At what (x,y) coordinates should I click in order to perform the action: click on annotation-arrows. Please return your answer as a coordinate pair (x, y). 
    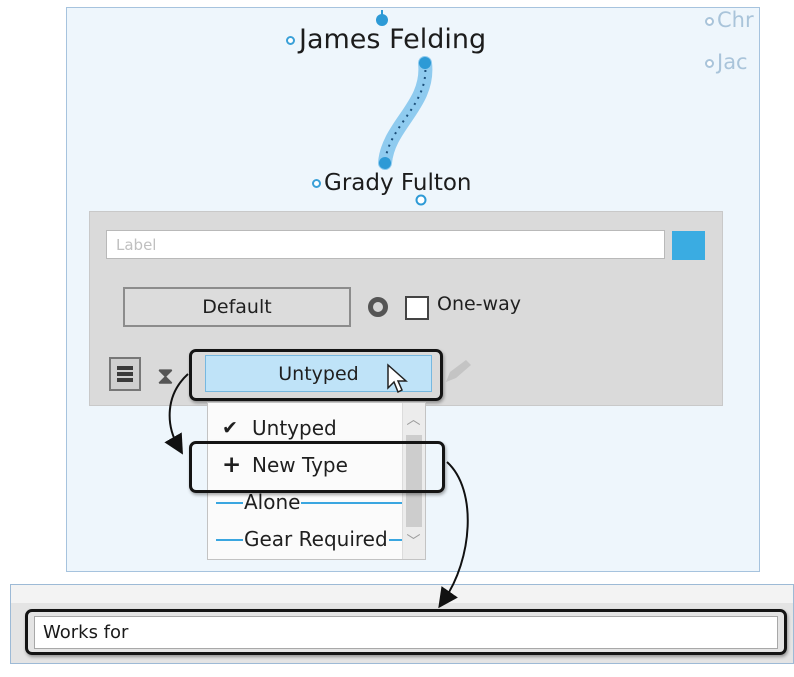
    Looking at the image, I should click on (316, 491).